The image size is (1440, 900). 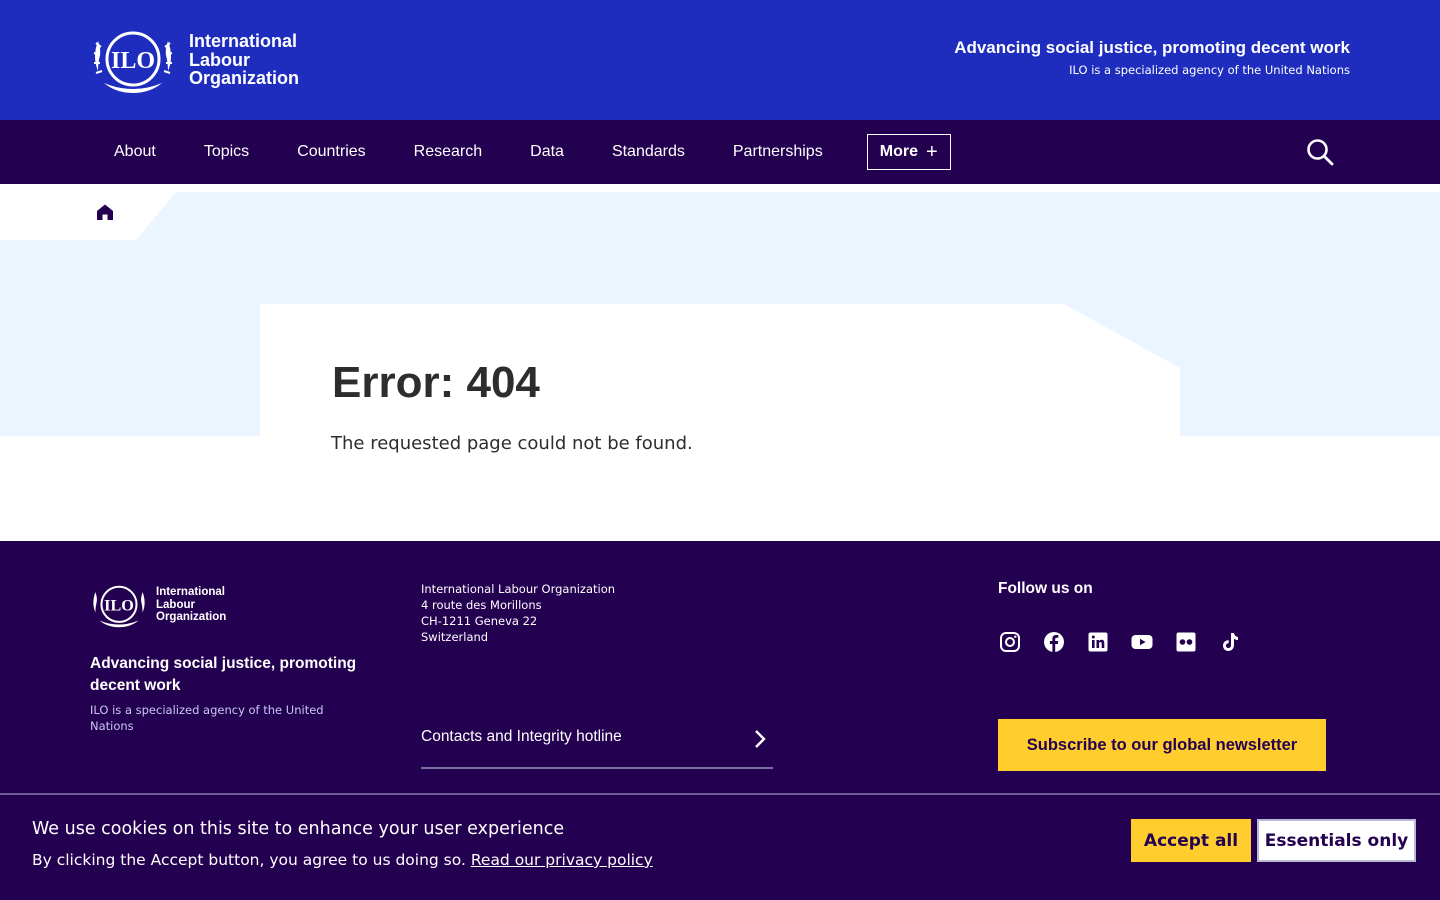 I want to click on accept-all-button: Accept all, so click(x=1191, y=840).